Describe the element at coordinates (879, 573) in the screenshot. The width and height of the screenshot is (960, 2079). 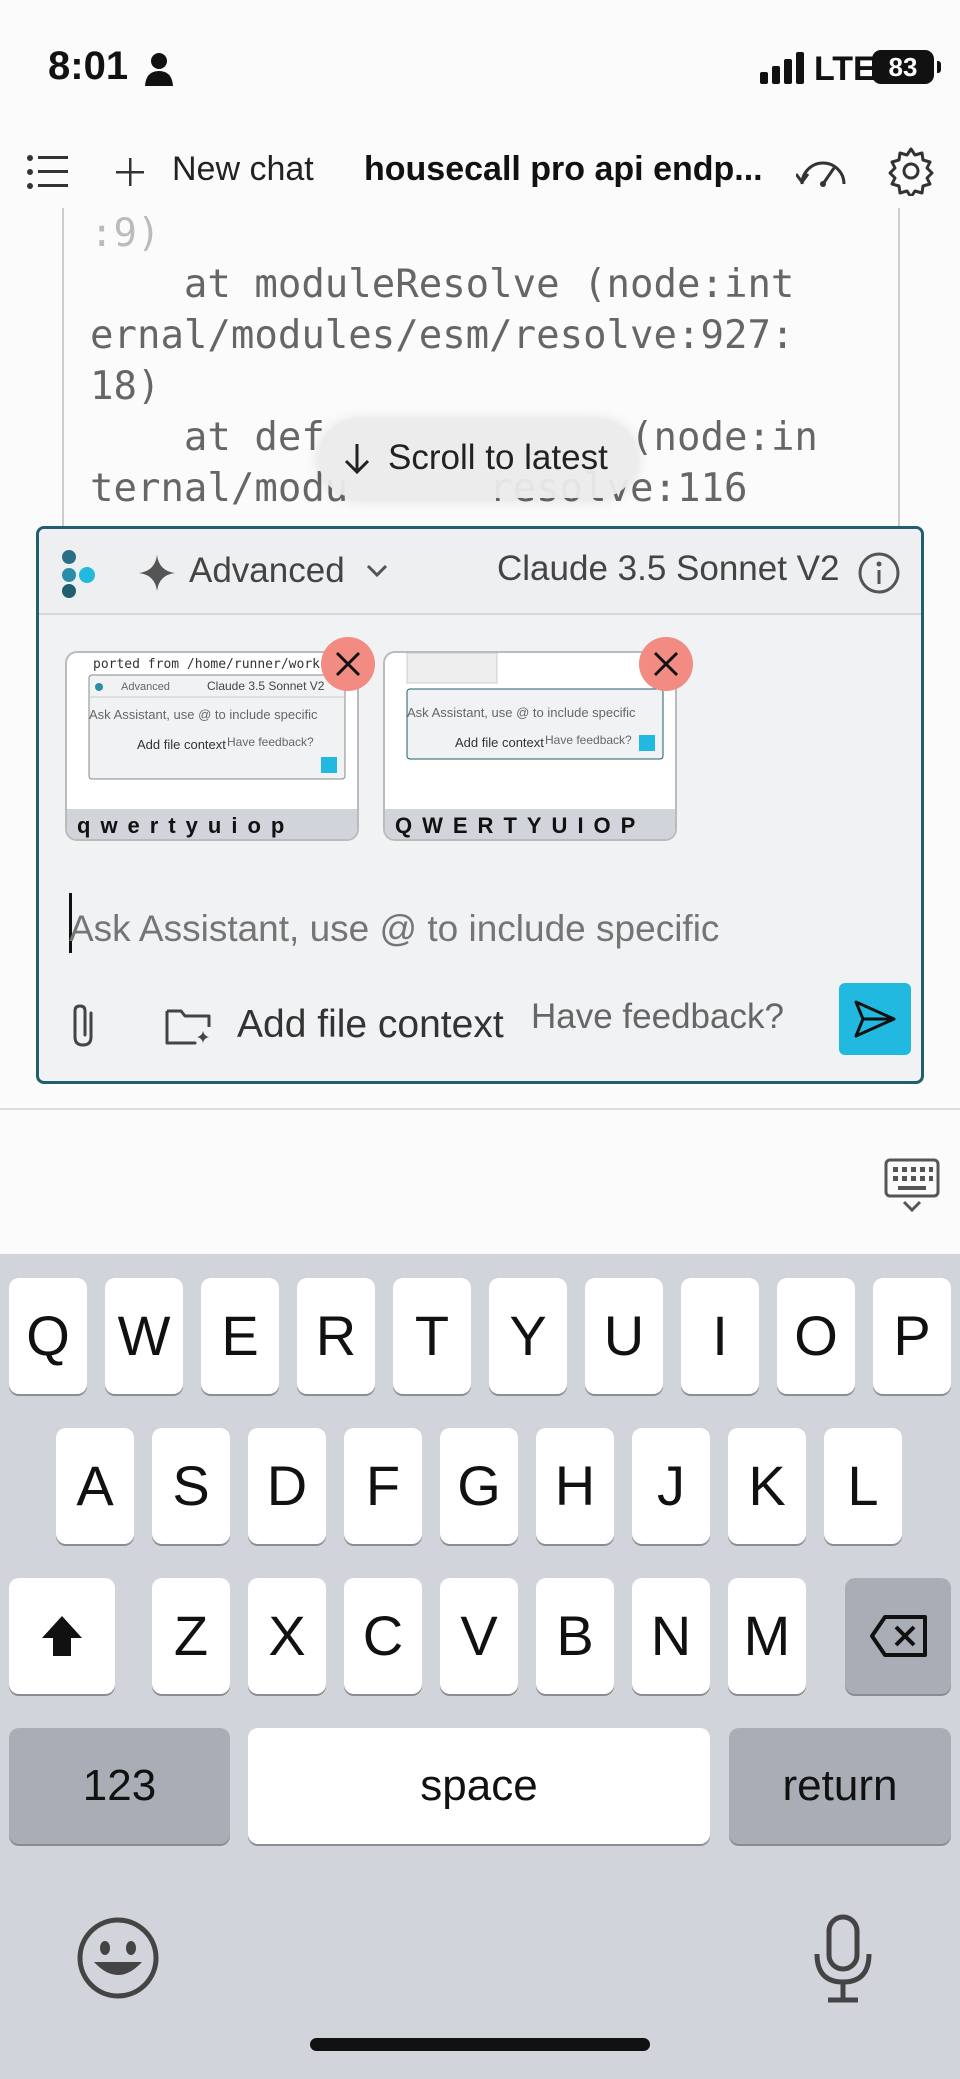
I see `info-icon` at that location.